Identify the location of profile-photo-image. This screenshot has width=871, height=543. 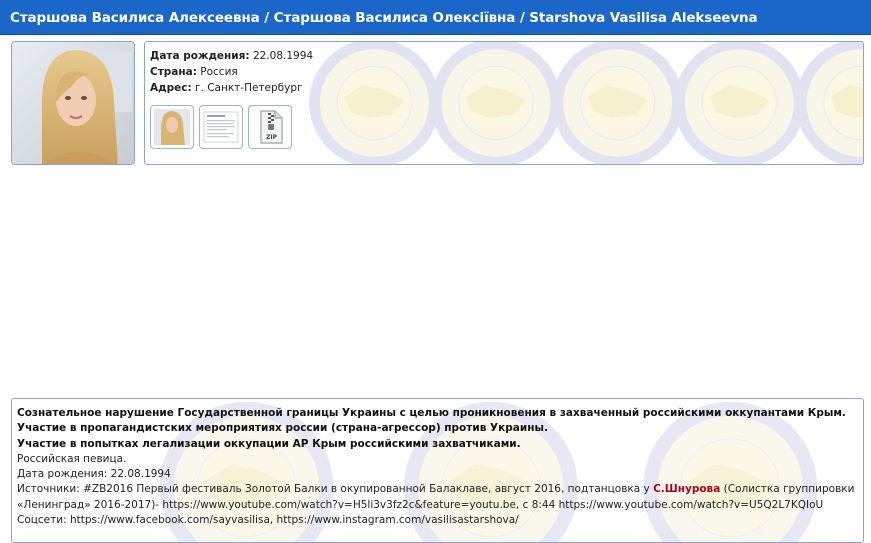
(73, 103).